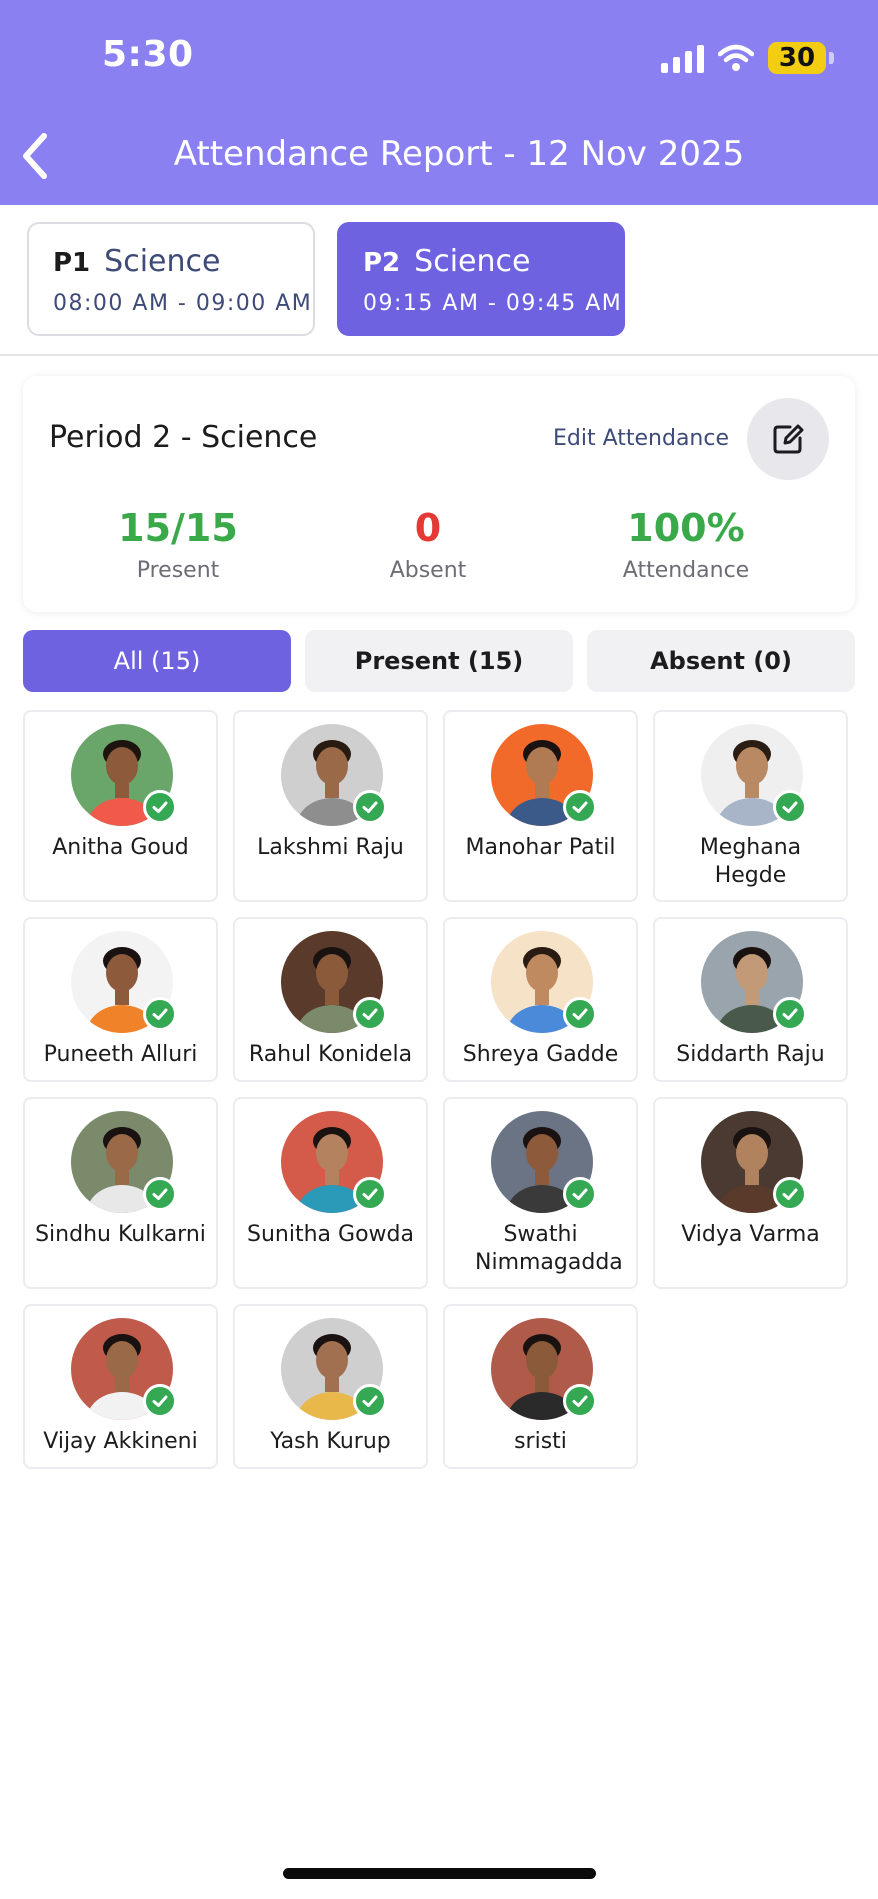 The width and height of the screenshot is (878, 1899). Describe the element at coordinates (330, 1234) in the screenshot. I see `student-name: Sunitha Gowda` at that location.